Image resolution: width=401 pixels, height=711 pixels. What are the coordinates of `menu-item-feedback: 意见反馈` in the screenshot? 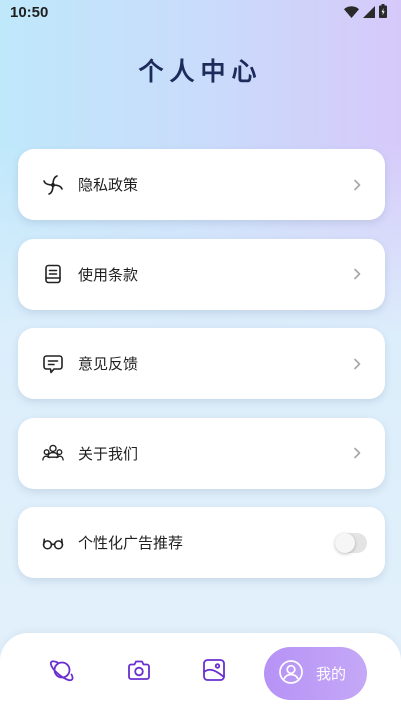 It's located at (201, 363).